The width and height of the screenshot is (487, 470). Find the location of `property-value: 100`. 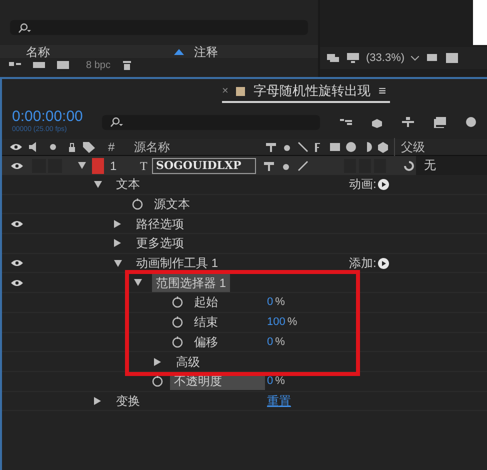

property-value: 100 is located at coordinates (276, 322).